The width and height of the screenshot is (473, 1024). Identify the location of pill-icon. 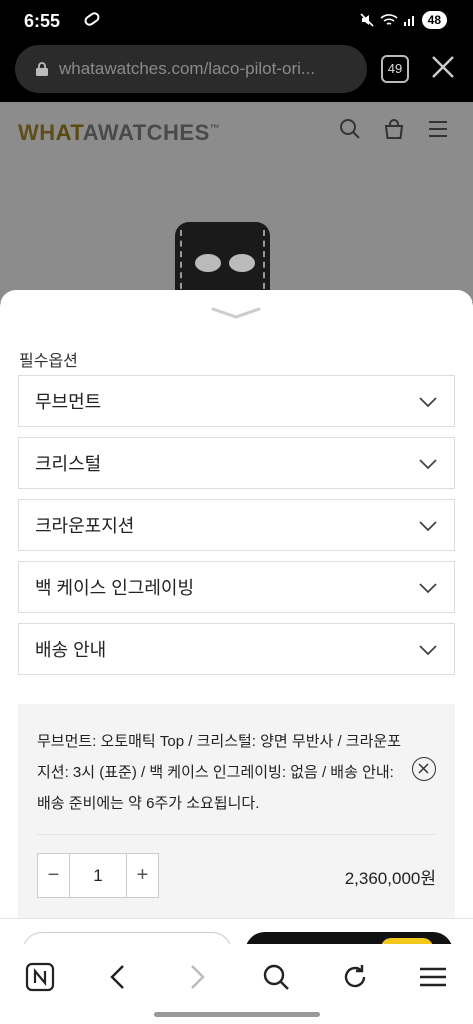
(92, 19).